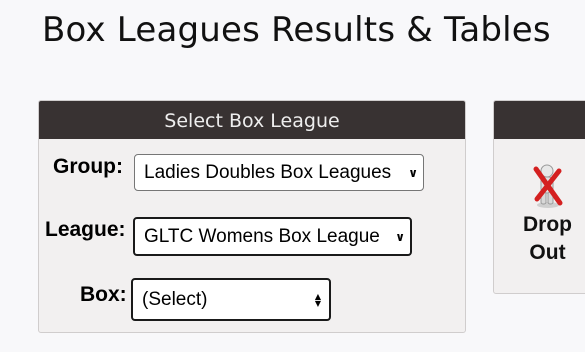 The width and height of the screenshot is (585, 352). Describe the element at coordinates (175, 299) in the screenshot. I see `box-select-value: (Select)` at that location.